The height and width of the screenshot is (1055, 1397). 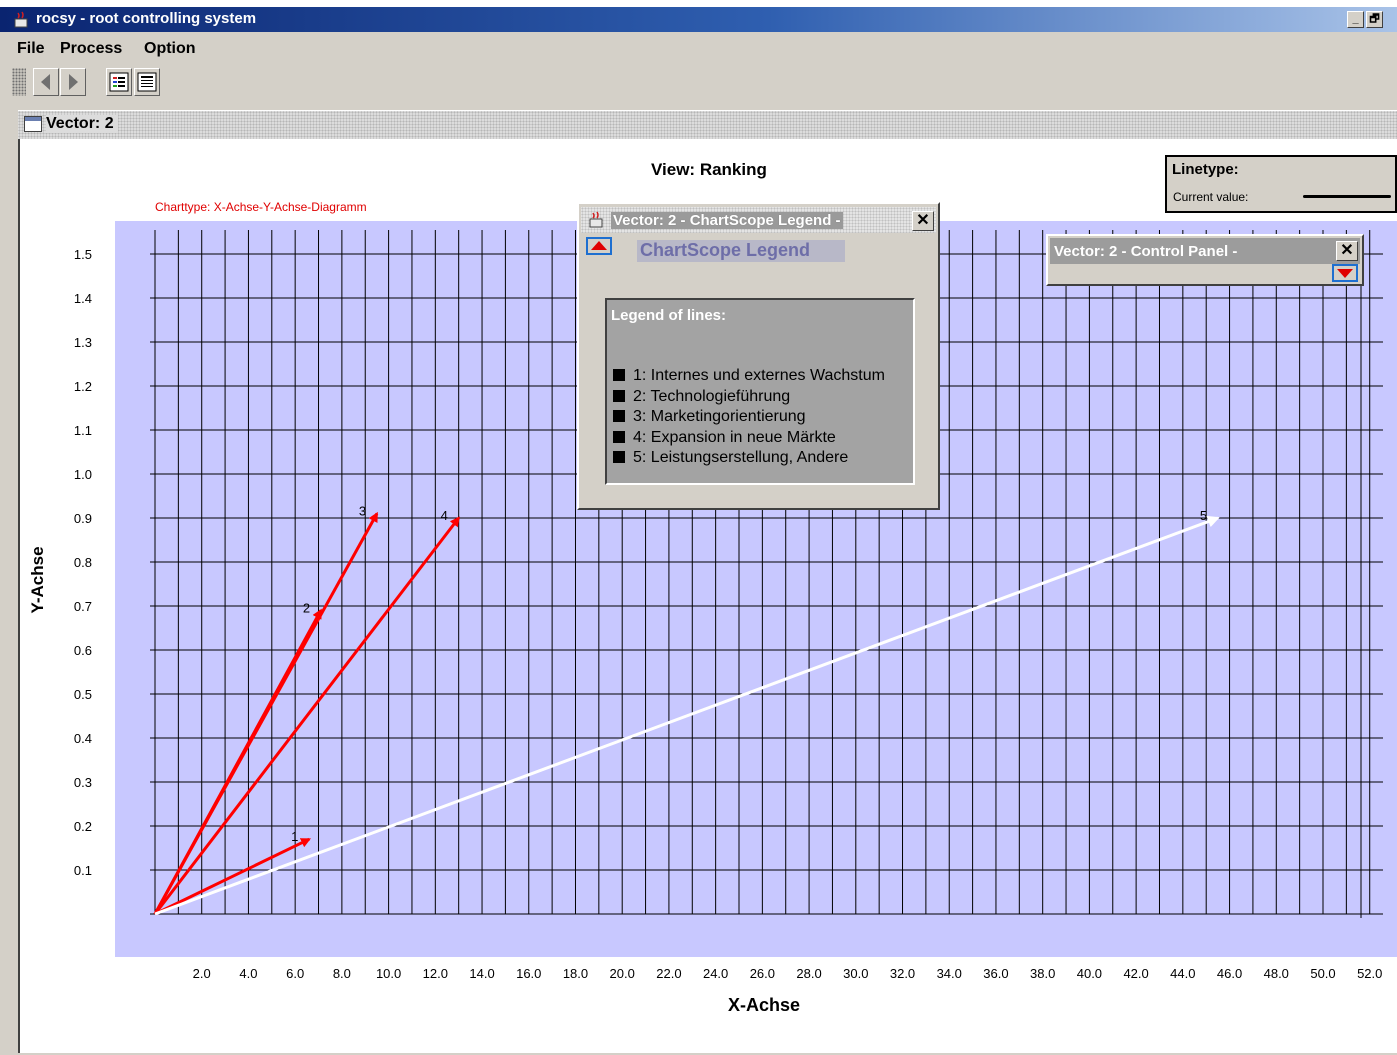 I want to click on x-tick-label: 38.0, so click(x=1042, y=973).